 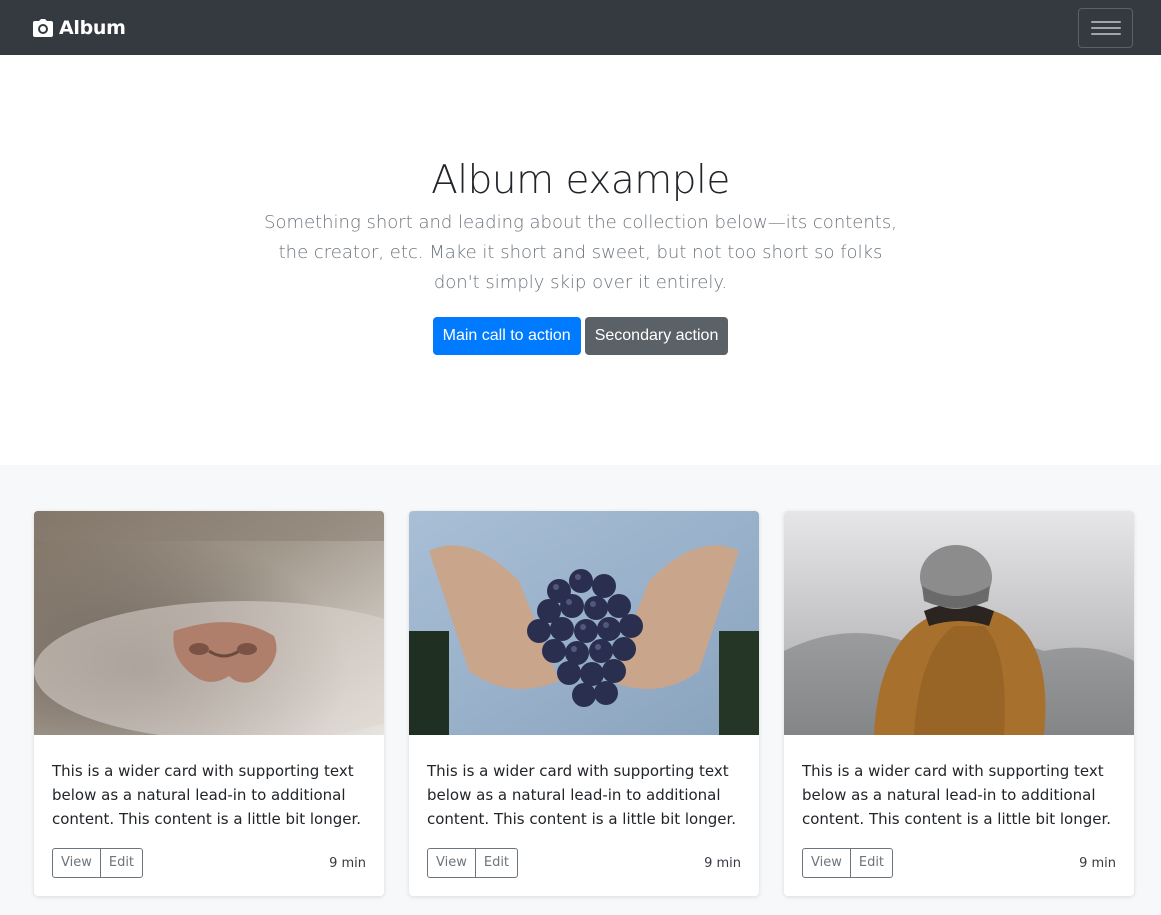 What do you see at coordinates (959, 623) in the screenshot?
I see `person-image` at bounding box center [959, 623].